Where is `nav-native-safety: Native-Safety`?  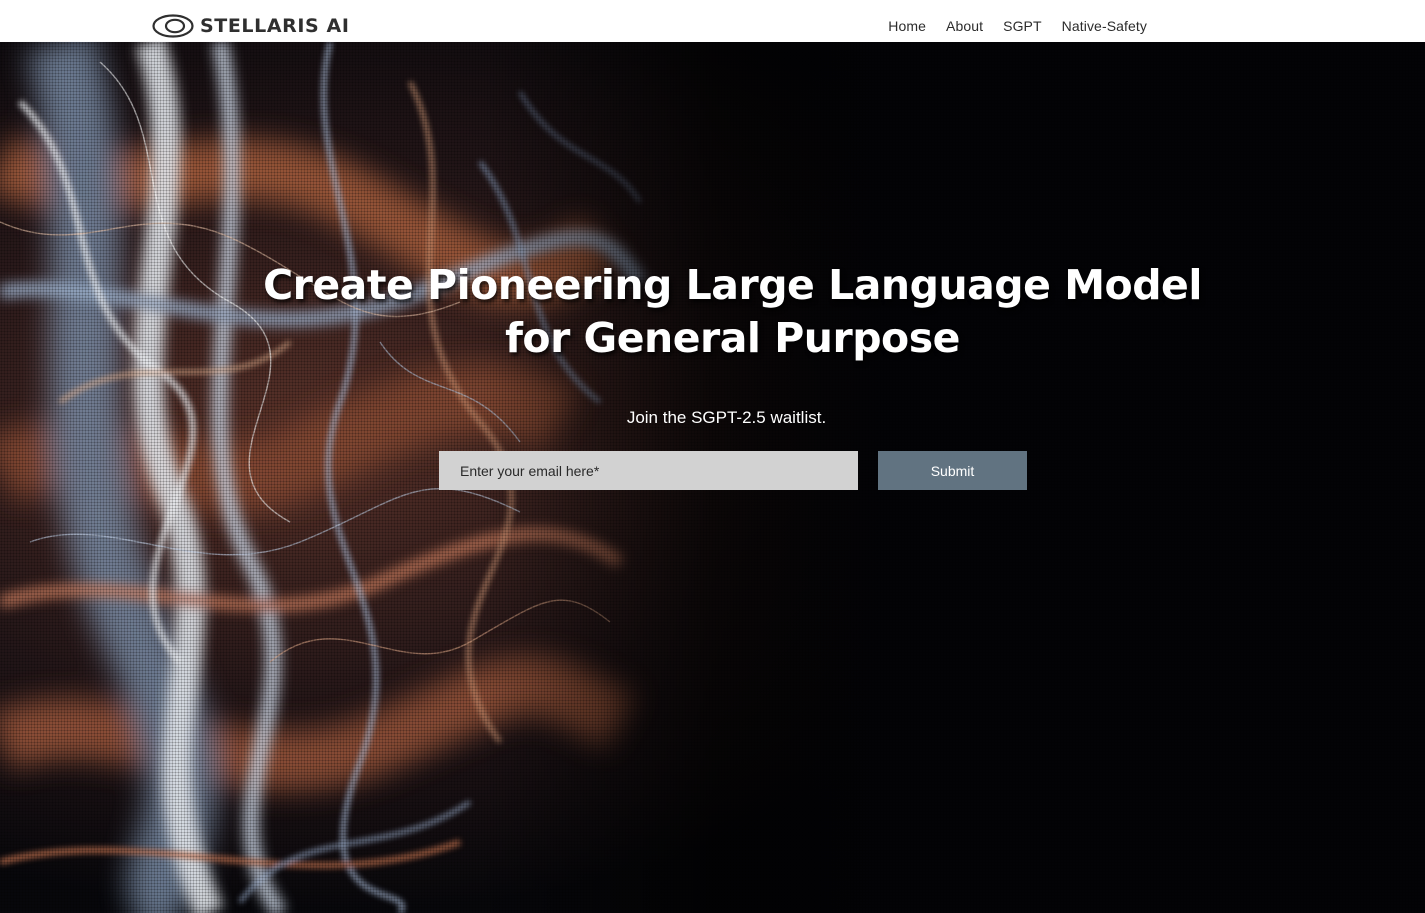
nav-native-safety: Native-Safety is located at coordinates (1104, 26).